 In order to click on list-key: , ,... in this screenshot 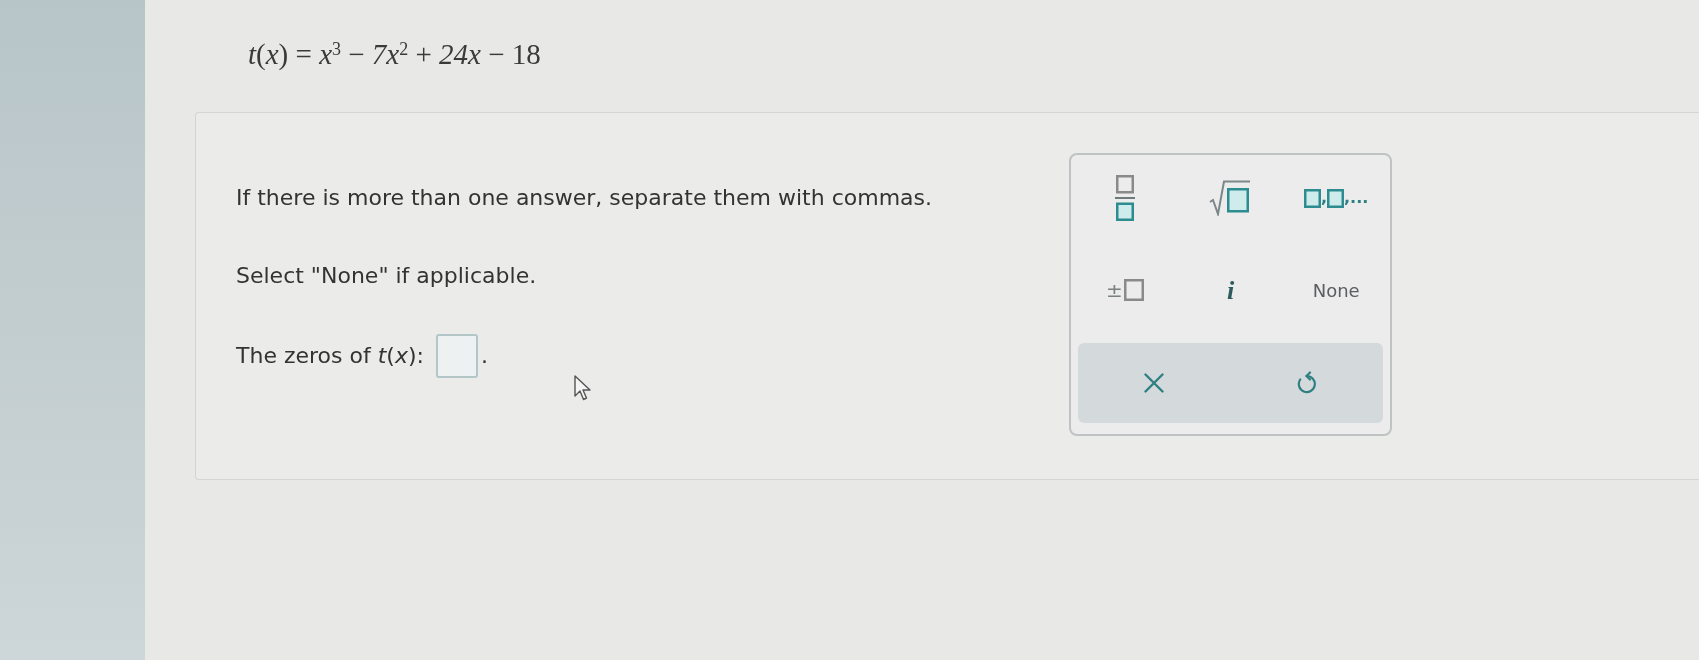, I will do `click(1336, 198)`.